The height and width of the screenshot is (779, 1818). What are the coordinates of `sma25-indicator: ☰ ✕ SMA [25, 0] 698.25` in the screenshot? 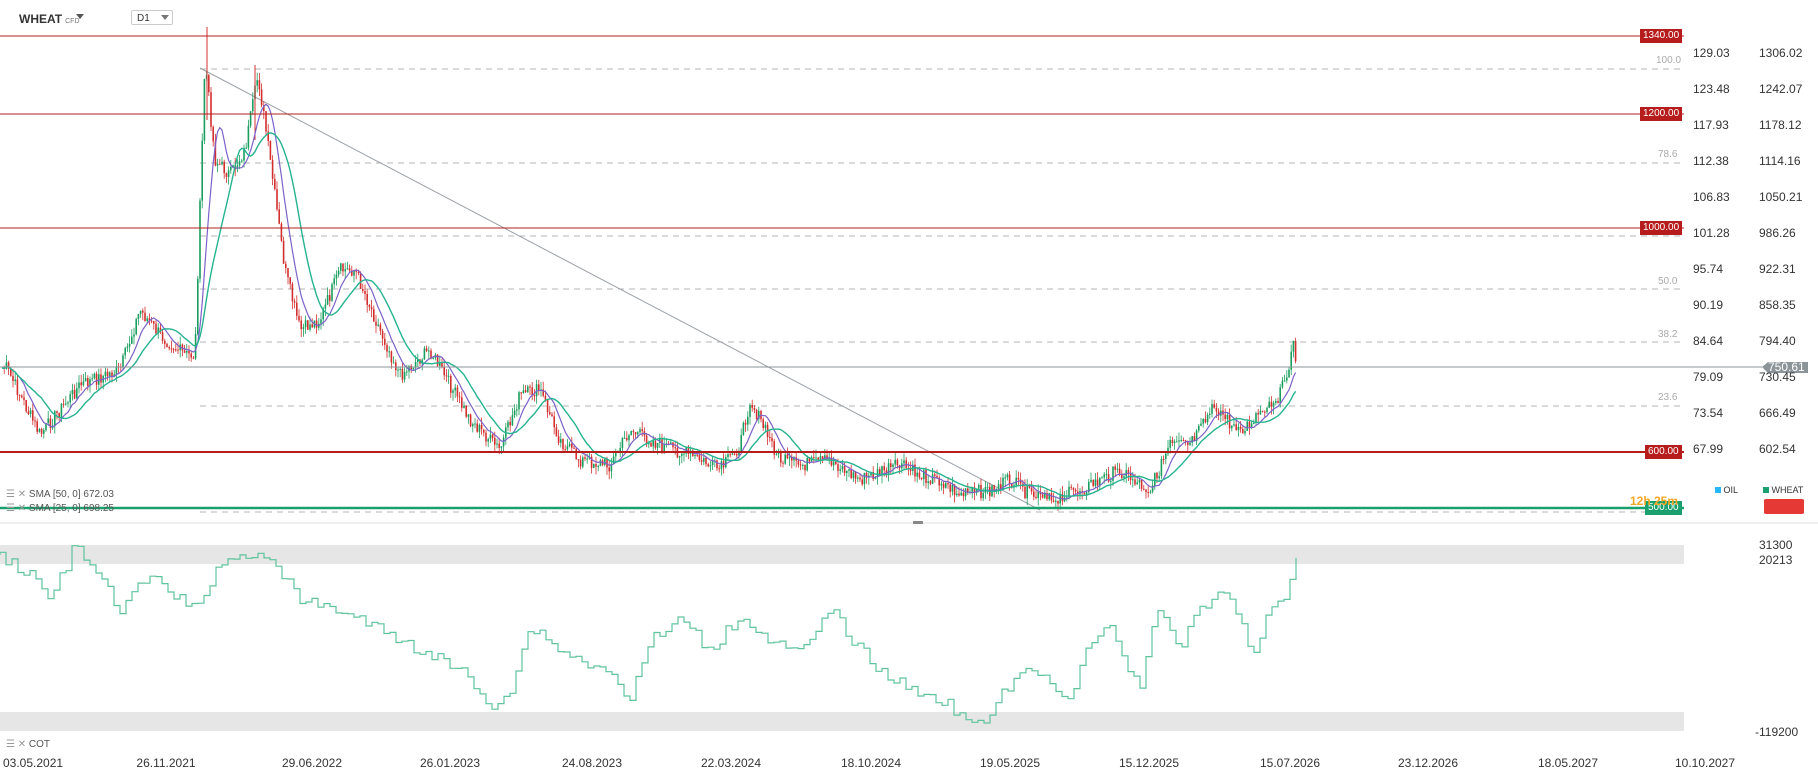 It's located at (60, 508).